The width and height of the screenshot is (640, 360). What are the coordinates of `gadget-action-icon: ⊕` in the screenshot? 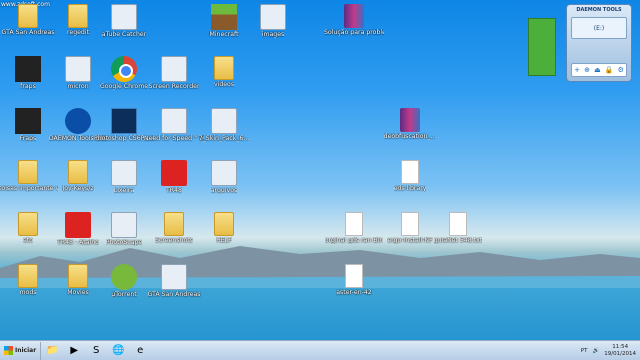 It's located at (587, 70).